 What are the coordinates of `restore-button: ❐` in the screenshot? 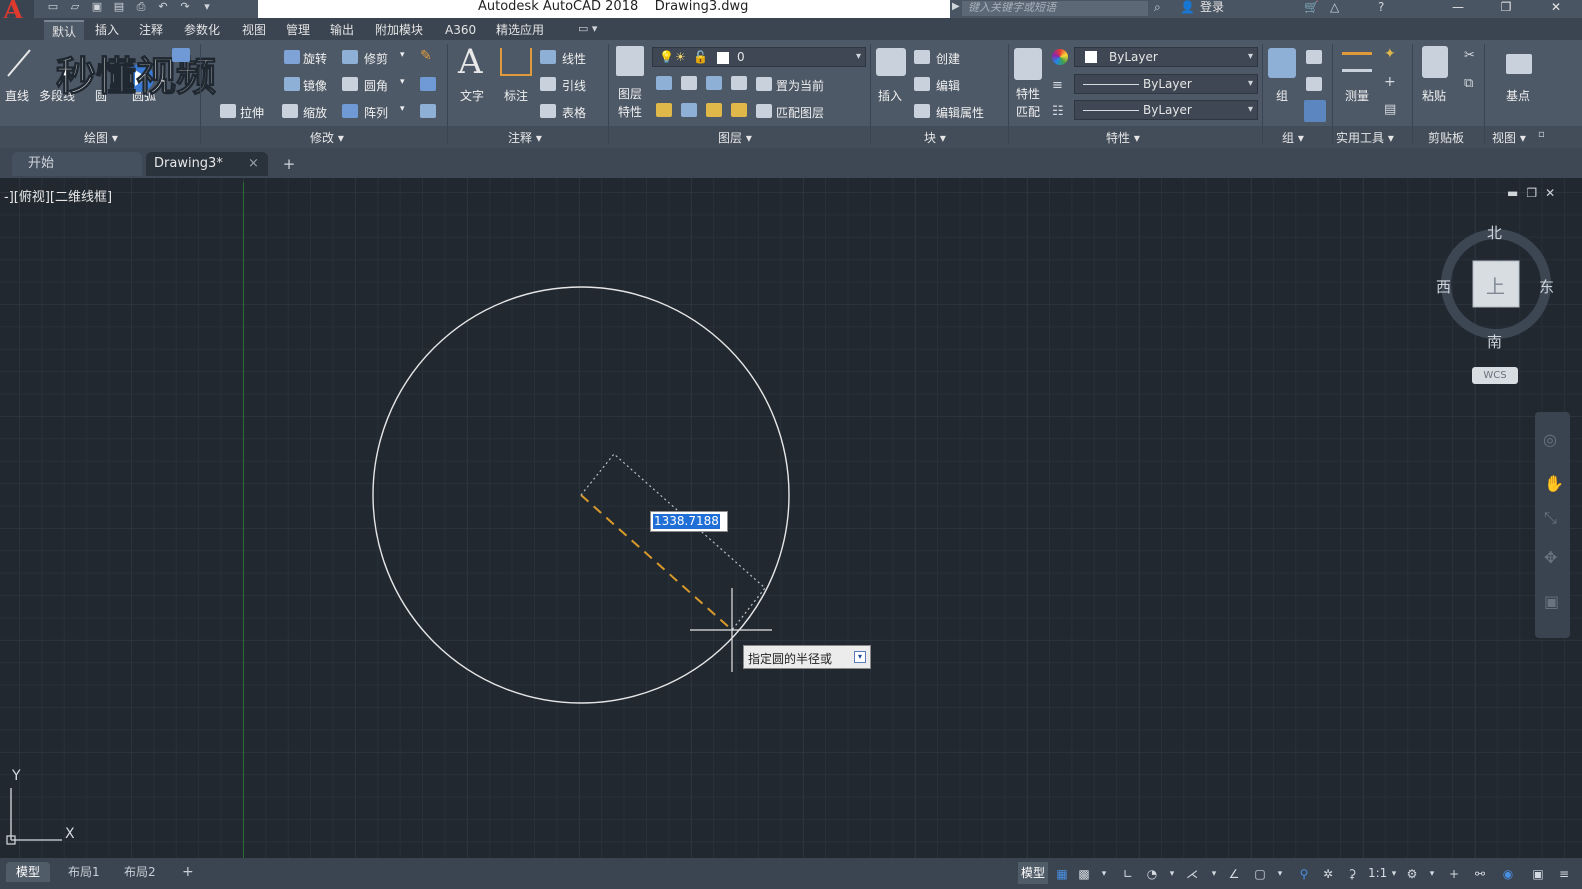 It's located at (1506, 8).